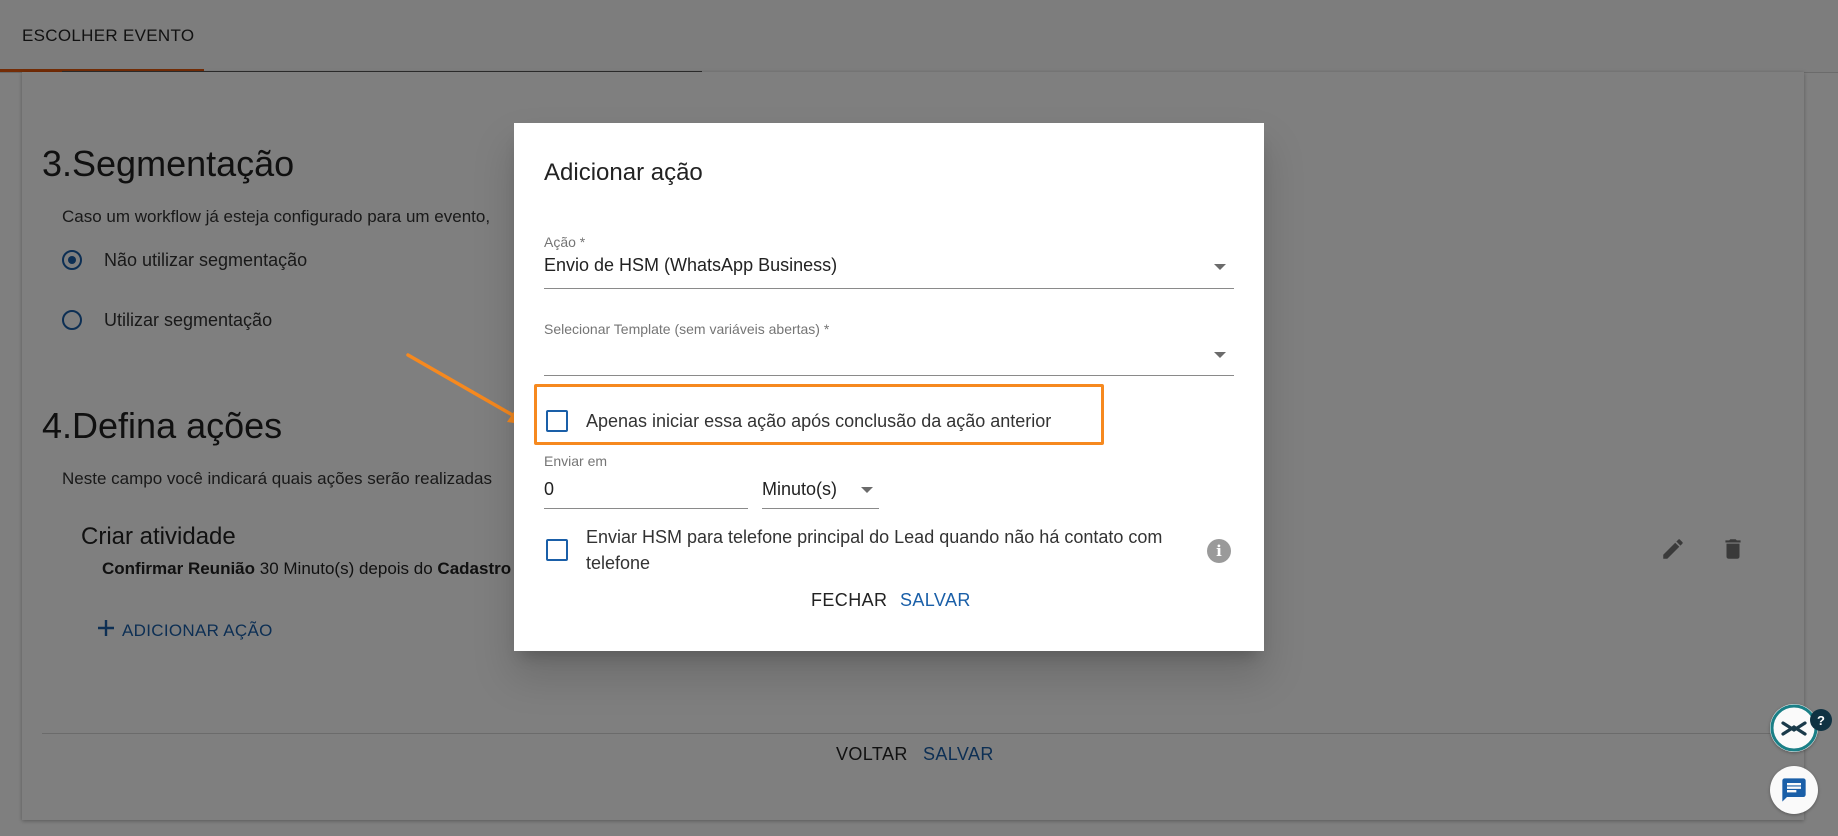 The width and height of the screenshot is (1838, 836). Describe the element at coordinates (565, 242) in the screenshot. I see `action-field-label: Ação *` at that location.